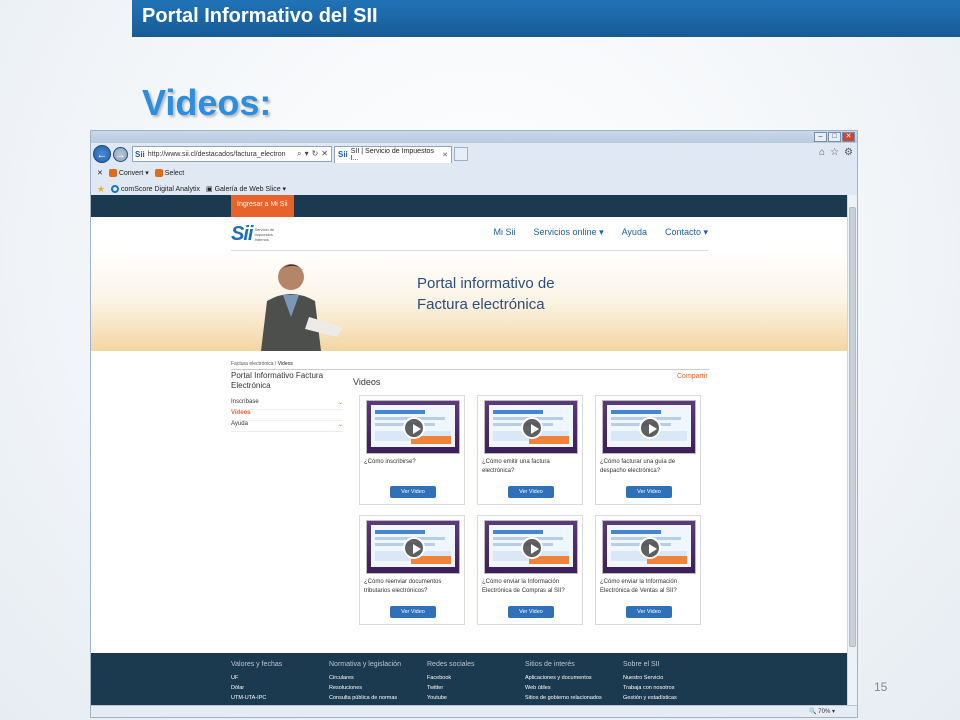 Image resolution: width=960 pixels, height=720 pixels. What do you see at coordinates (461, 154) in the screenshot?
I see `new-tab-button` at bounding box center [461, 154].